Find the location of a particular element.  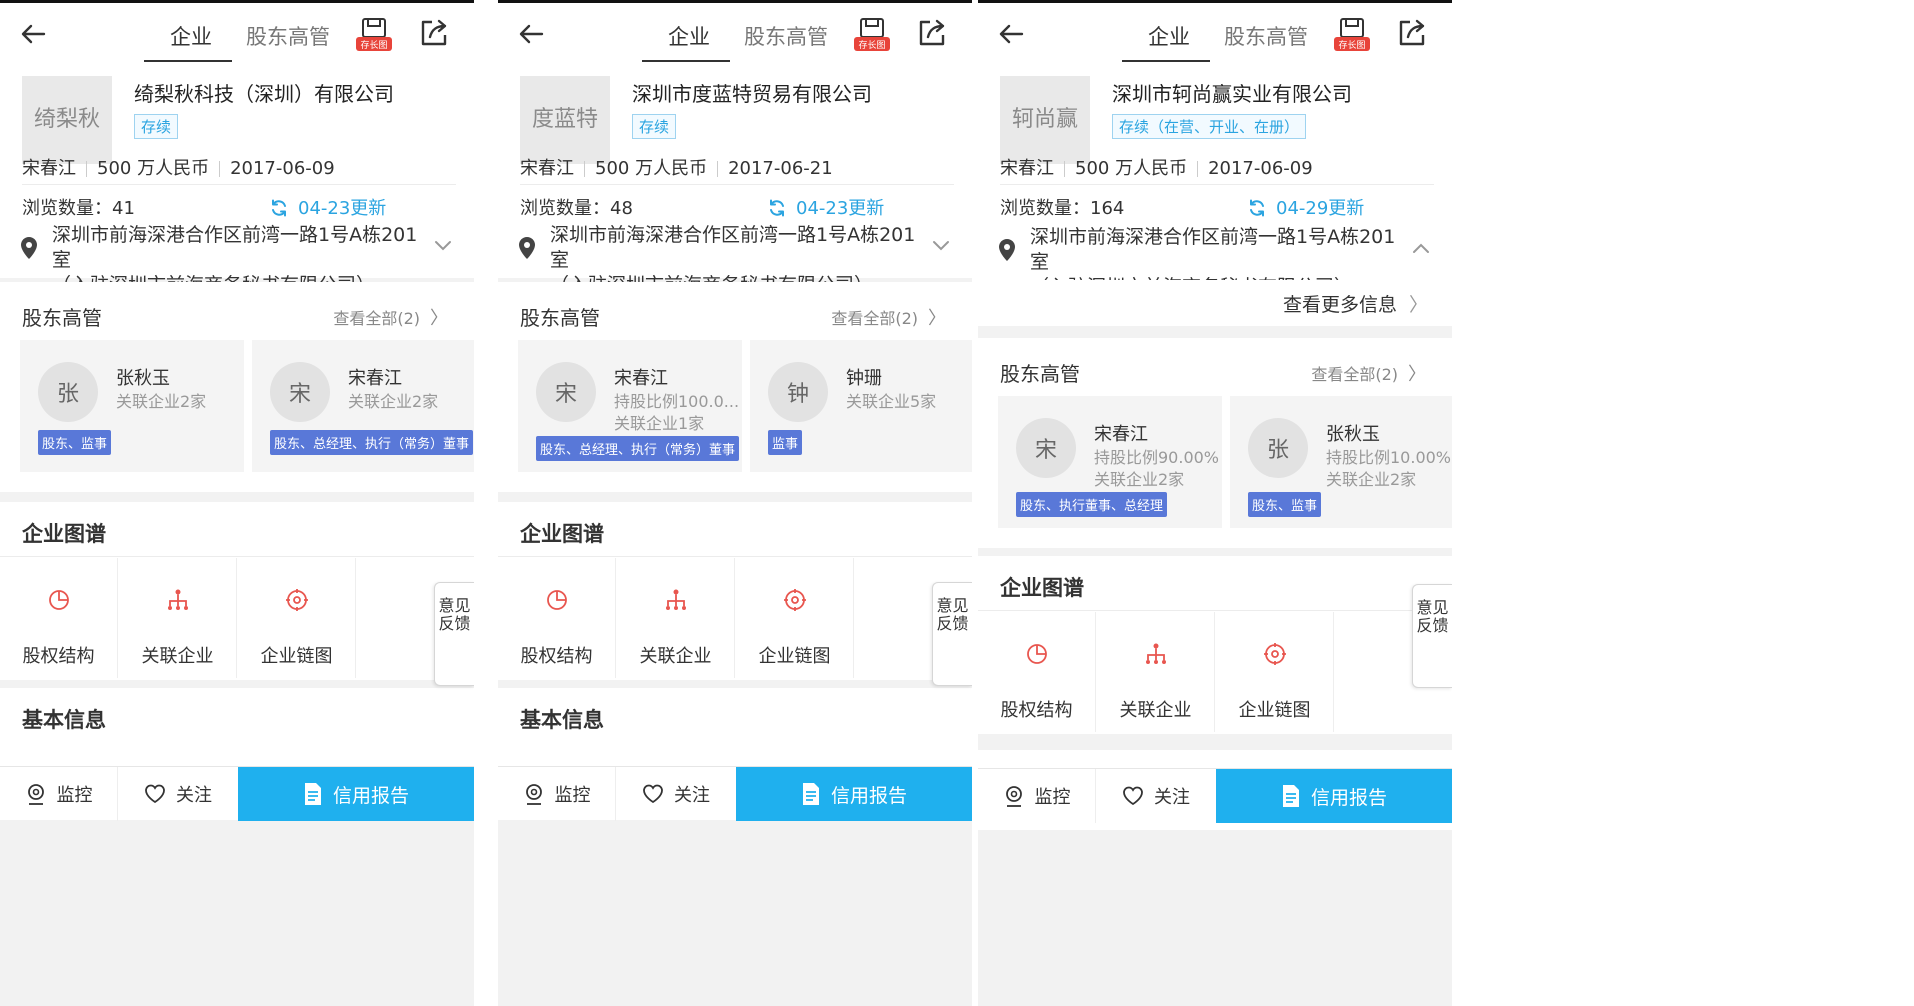

shareholder-card: 张 张秋玉 关联企业2家 股东、监事 is located at coordinates (132, 406).